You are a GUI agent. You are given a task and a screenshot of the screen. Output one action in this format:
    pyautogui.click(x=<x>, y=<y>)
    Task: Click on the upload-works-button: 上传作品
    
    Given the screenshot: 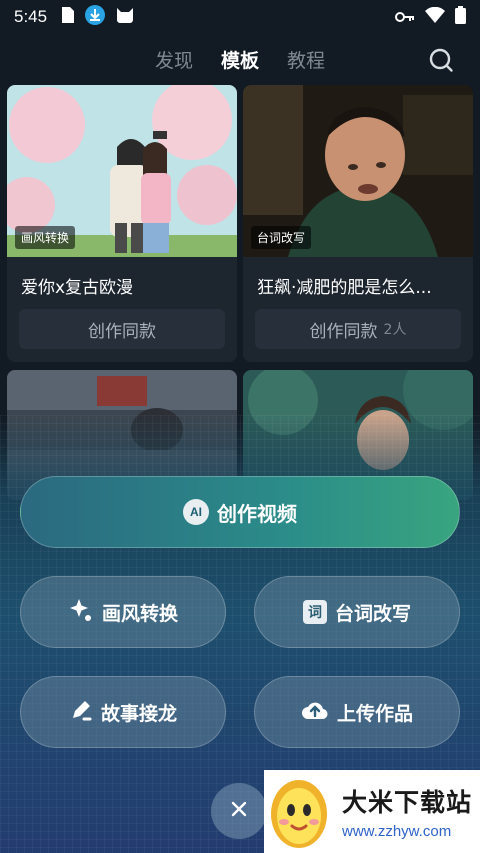 What is the action you would take?
    pyautogui.click(x=357, y=712)
    